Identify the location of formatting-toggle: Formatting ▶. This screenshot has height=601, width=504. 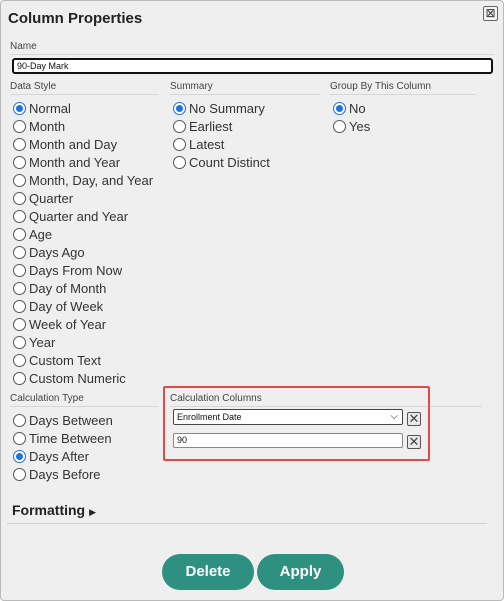
(54, 510).